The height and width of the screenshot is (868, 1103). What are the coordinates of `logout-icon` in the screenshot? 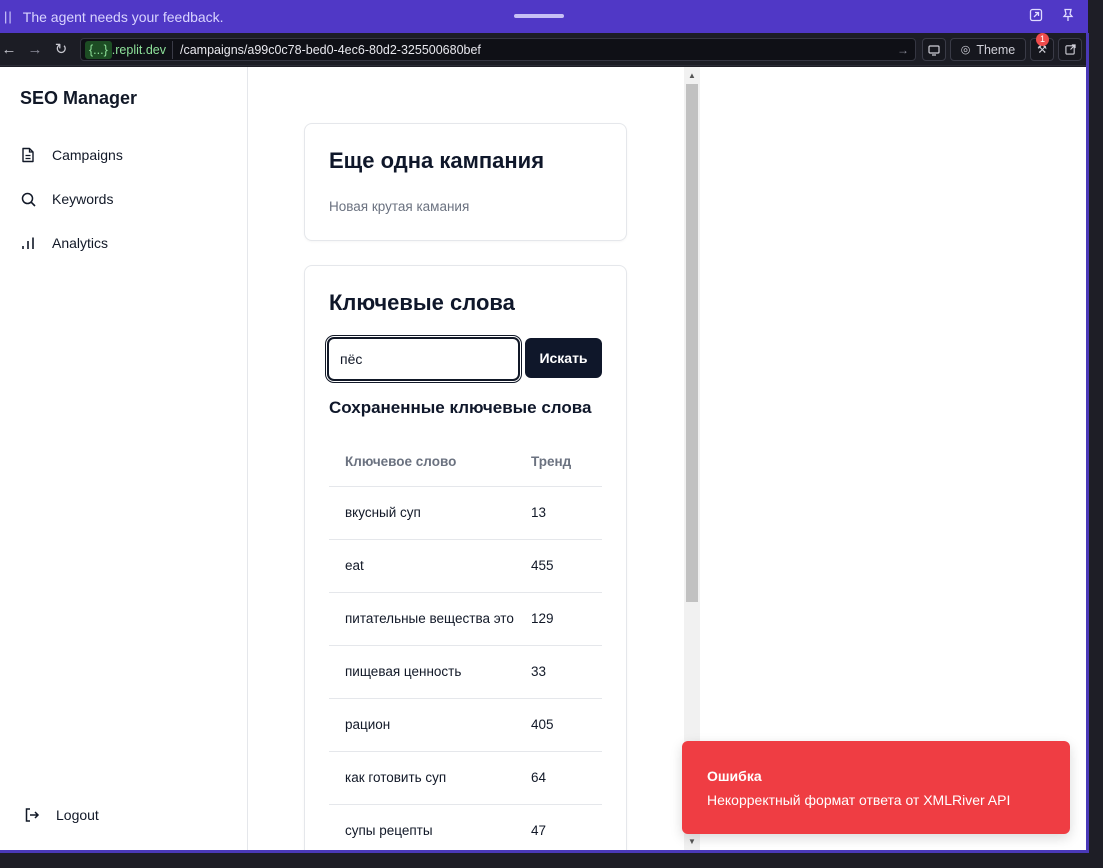 It's located at (32, 815).